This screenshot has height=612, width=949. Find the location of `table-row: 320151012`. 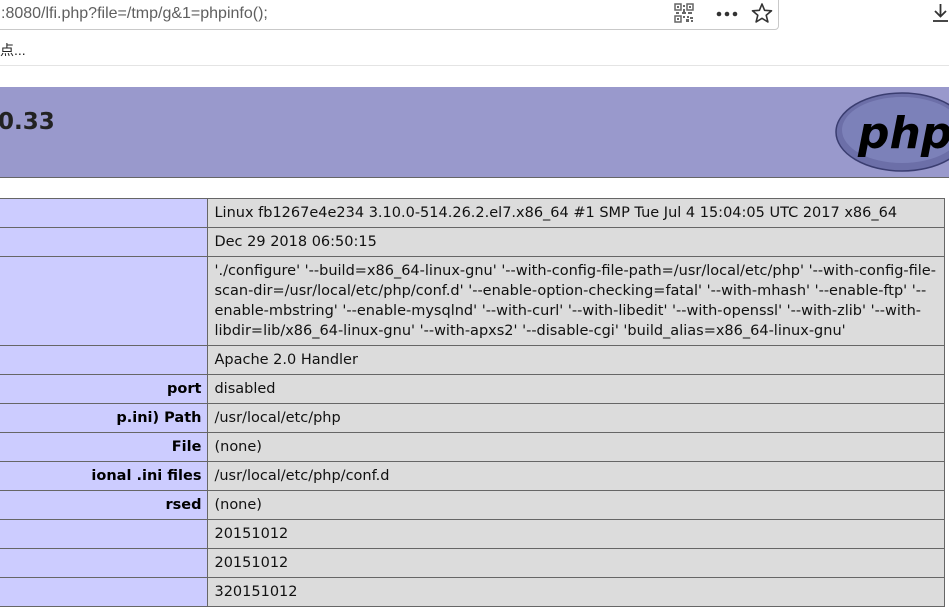

table-row: 320151012 is located at coordinates (472, 592).